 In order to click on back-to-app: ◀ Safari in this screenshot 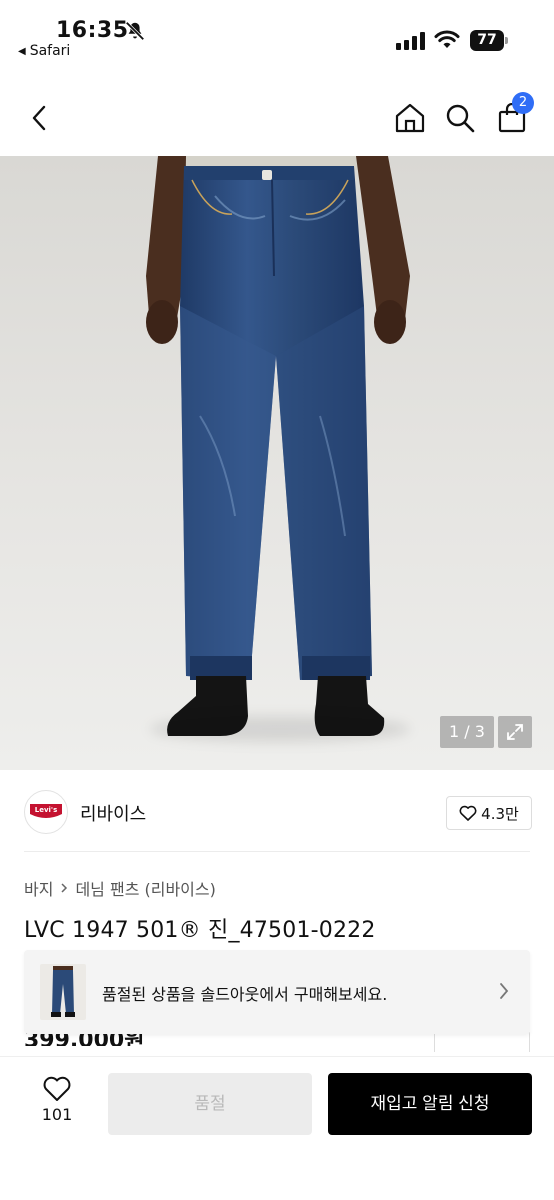, I will do `click(44, 51)`.